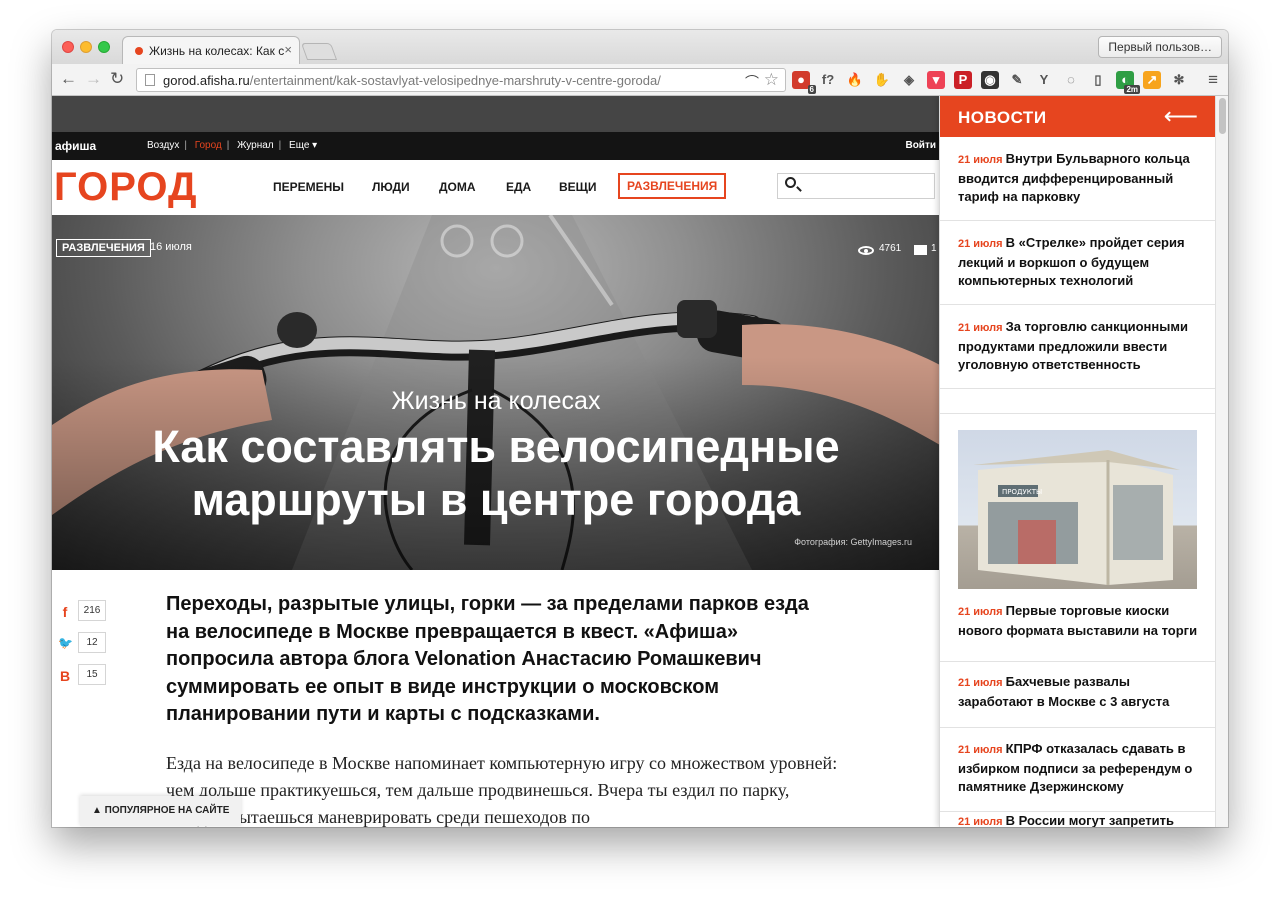 The height and width of the screenshot is (902, 1280). I want to click on share-vk: В 15, so click(88, 676).